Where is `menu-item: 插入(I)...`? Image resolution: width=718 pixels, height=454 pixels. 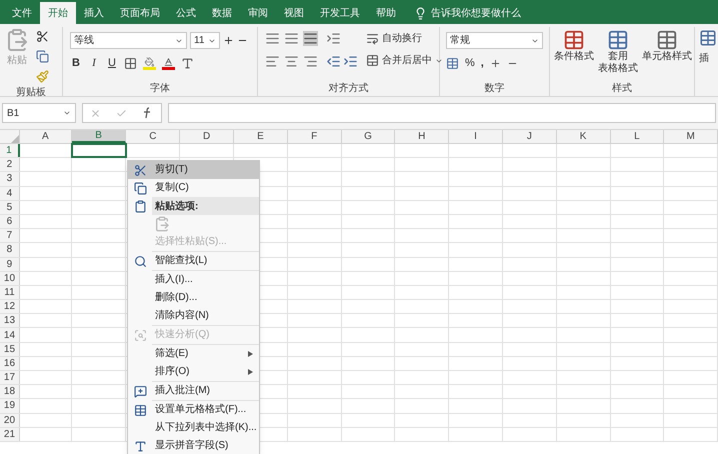
menu-item: 插入(I)... is located at coordinates (193, 280).